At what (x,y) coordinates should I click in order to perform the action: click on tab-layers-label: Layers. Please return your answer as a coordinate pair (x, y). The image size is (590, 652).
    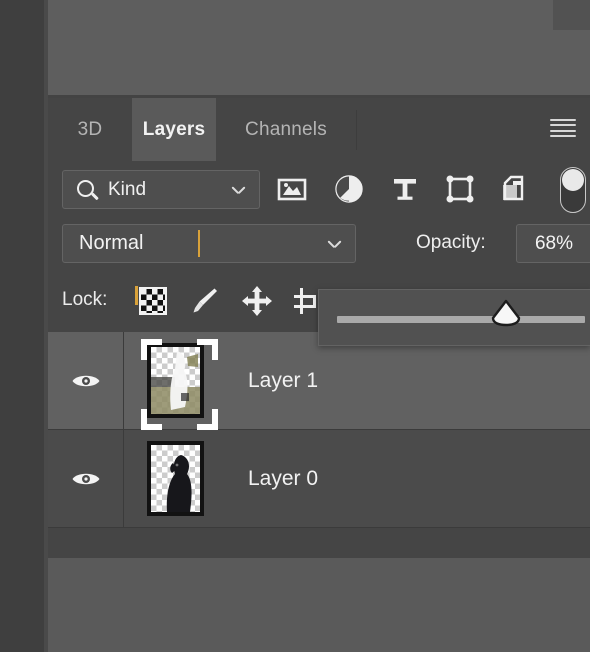
    Looking at the image, I should click on (174, 129).